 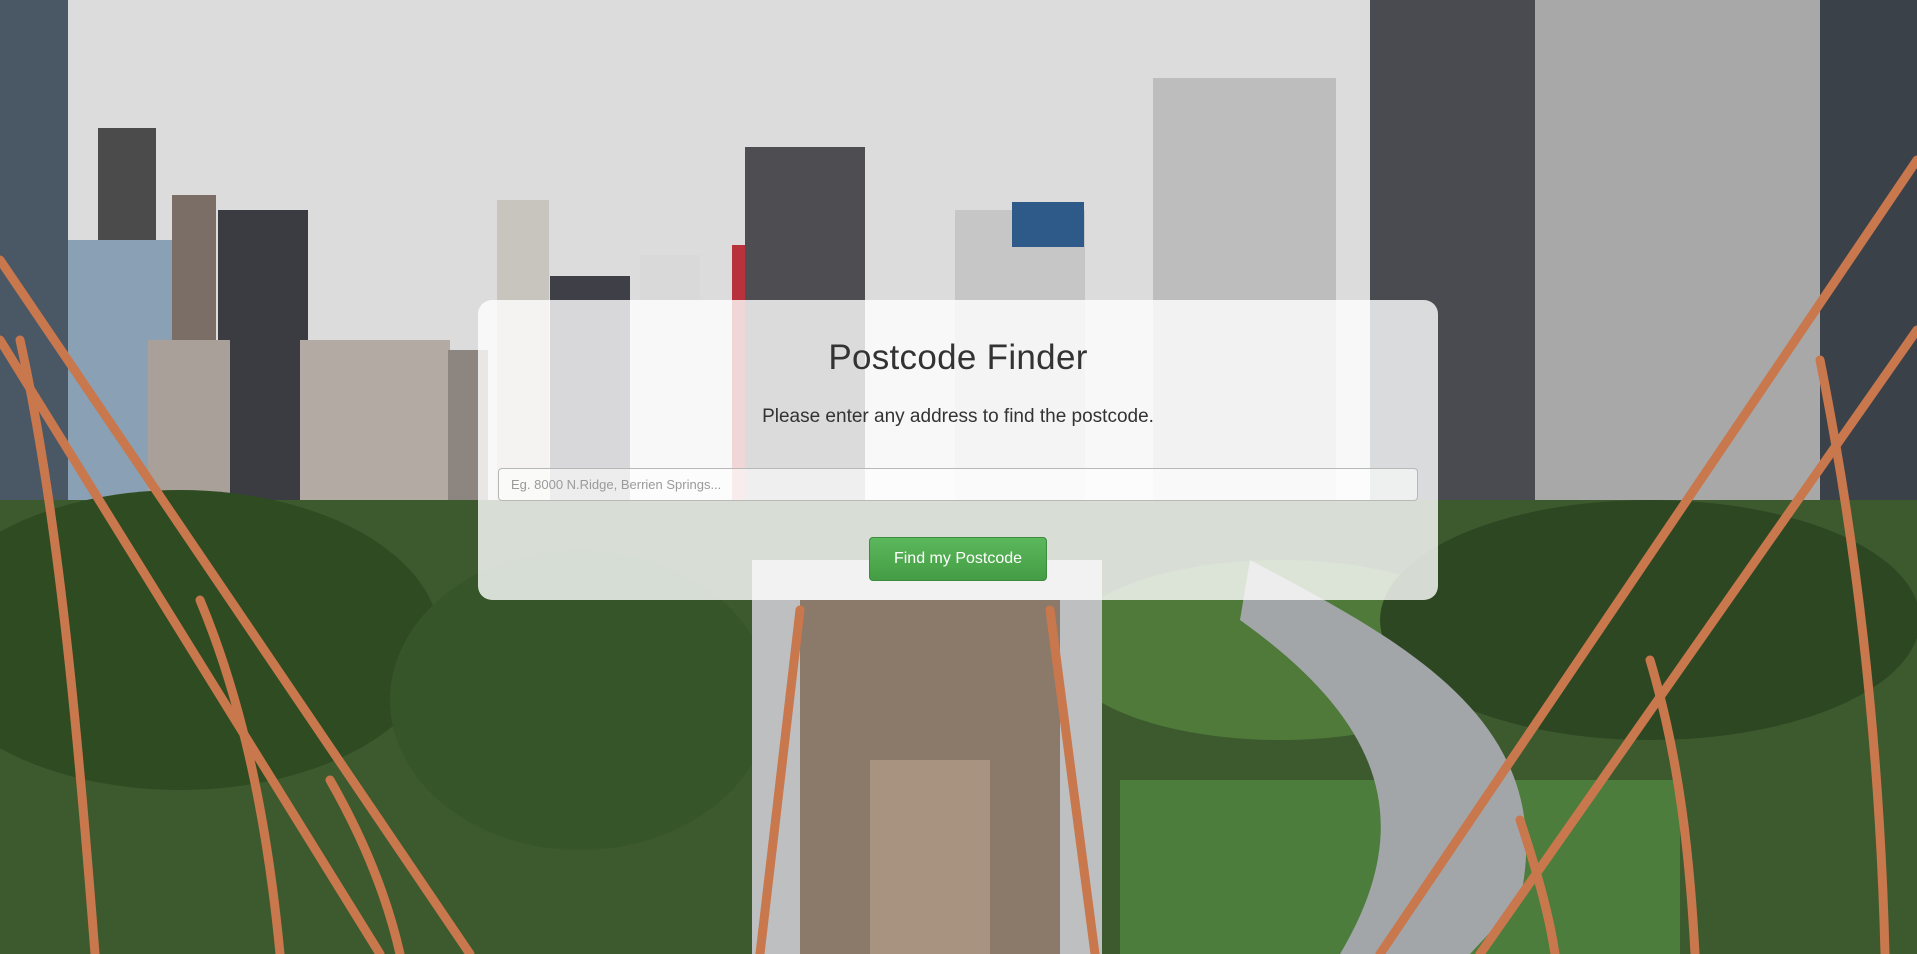 What do you see at coordinates (958, 357) in the screenshot?
I see `page-title: Postcode Finder` at bounding box center [958, 357].